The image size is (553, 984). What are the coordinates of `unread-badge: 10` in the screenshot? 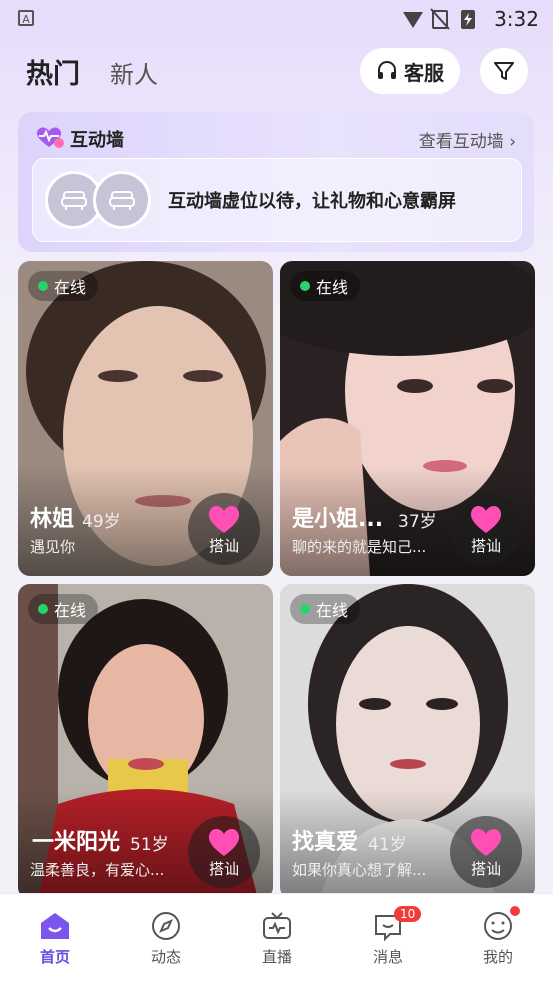 It's located at (408, 914).